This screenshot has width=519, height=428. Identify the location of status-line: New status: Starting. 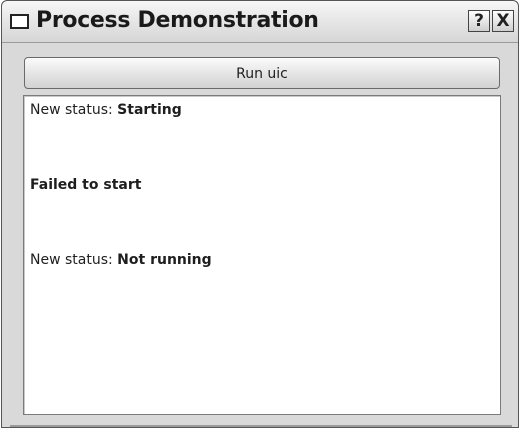
(106, 110).